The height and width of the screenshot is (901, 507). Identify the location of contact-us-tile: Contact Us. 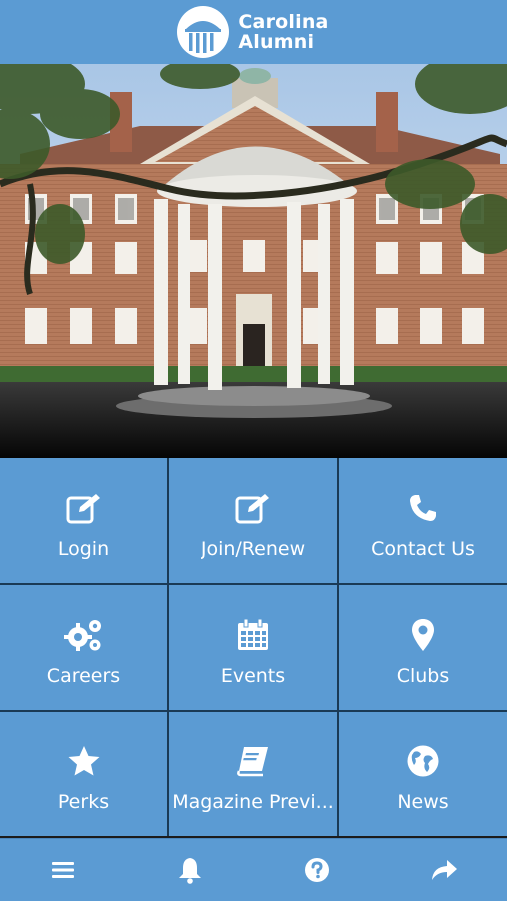
(423, 520).